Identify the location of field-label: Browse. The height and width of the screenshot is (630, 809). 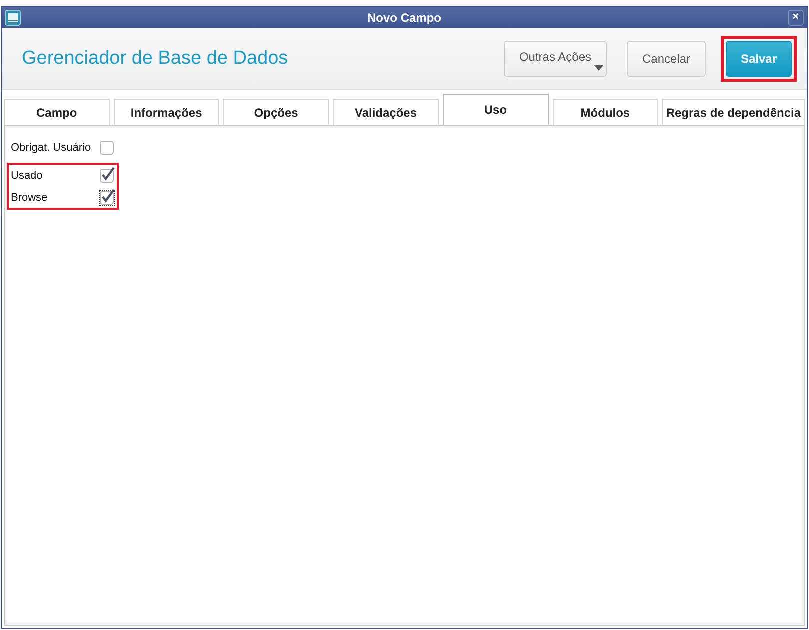
(29, 198).